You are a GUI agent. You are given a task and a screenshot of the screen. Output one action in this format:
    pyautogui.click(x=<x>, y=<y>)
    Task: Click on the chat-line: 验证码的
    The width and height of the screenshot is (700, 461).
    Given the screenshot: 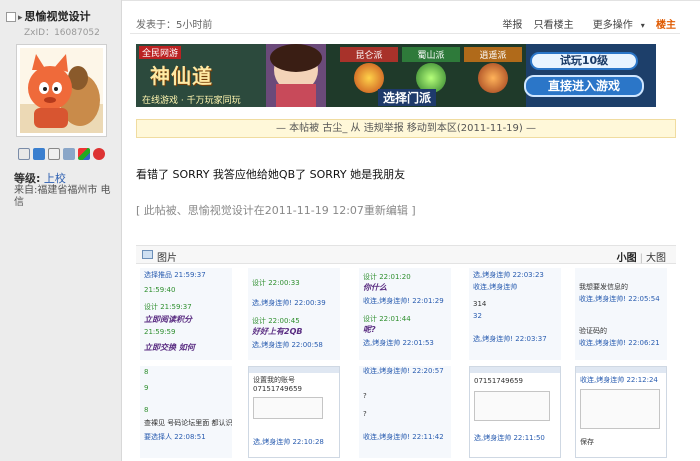 What is the action you would take?
    pyautogui.click(x=593, y=331)
    